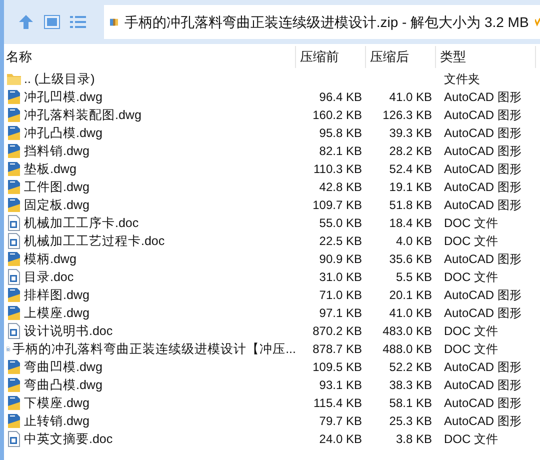 The width and height of the screenshot is (540, 460). What do you see at coordinates (337, 331) in the screenshot?
I see `size-cell-text: 870.2 KB` at bounding box center [337, 331].